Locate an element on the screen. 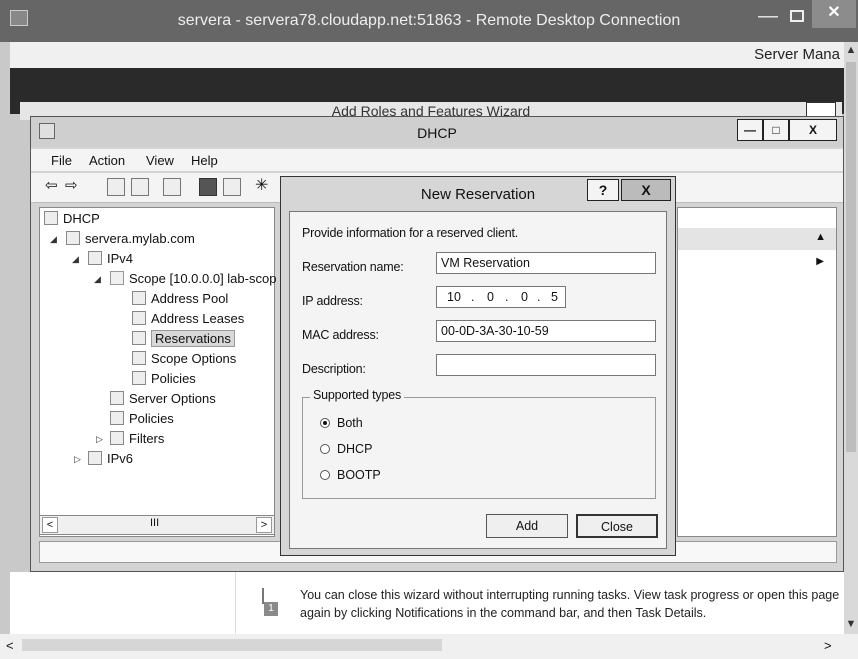  mac-address-label: MAC address: is located at coordinates (340, 335).